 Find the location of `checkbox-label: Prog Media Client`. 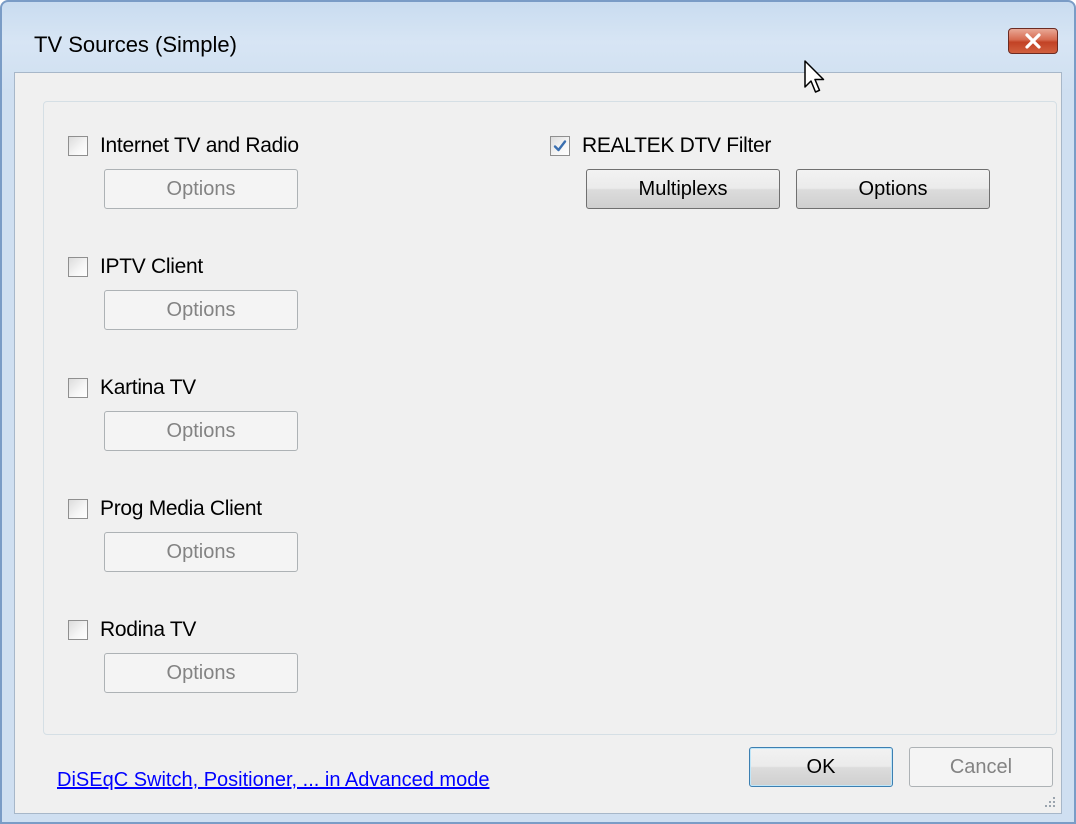

checkbox-label: Prog Media Client is located at coordinates (181, 508).